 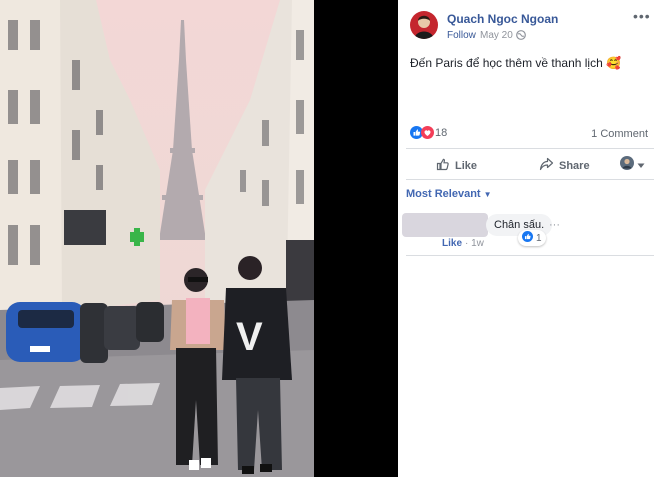 I want to click on like-reaction-icon, so click(x=527, y=238).